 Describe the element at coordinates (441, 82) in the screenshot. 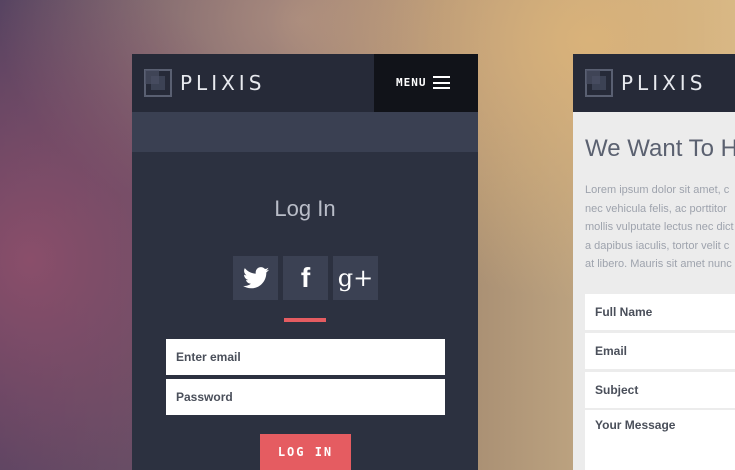

I see `hamburger-icon` at that location.